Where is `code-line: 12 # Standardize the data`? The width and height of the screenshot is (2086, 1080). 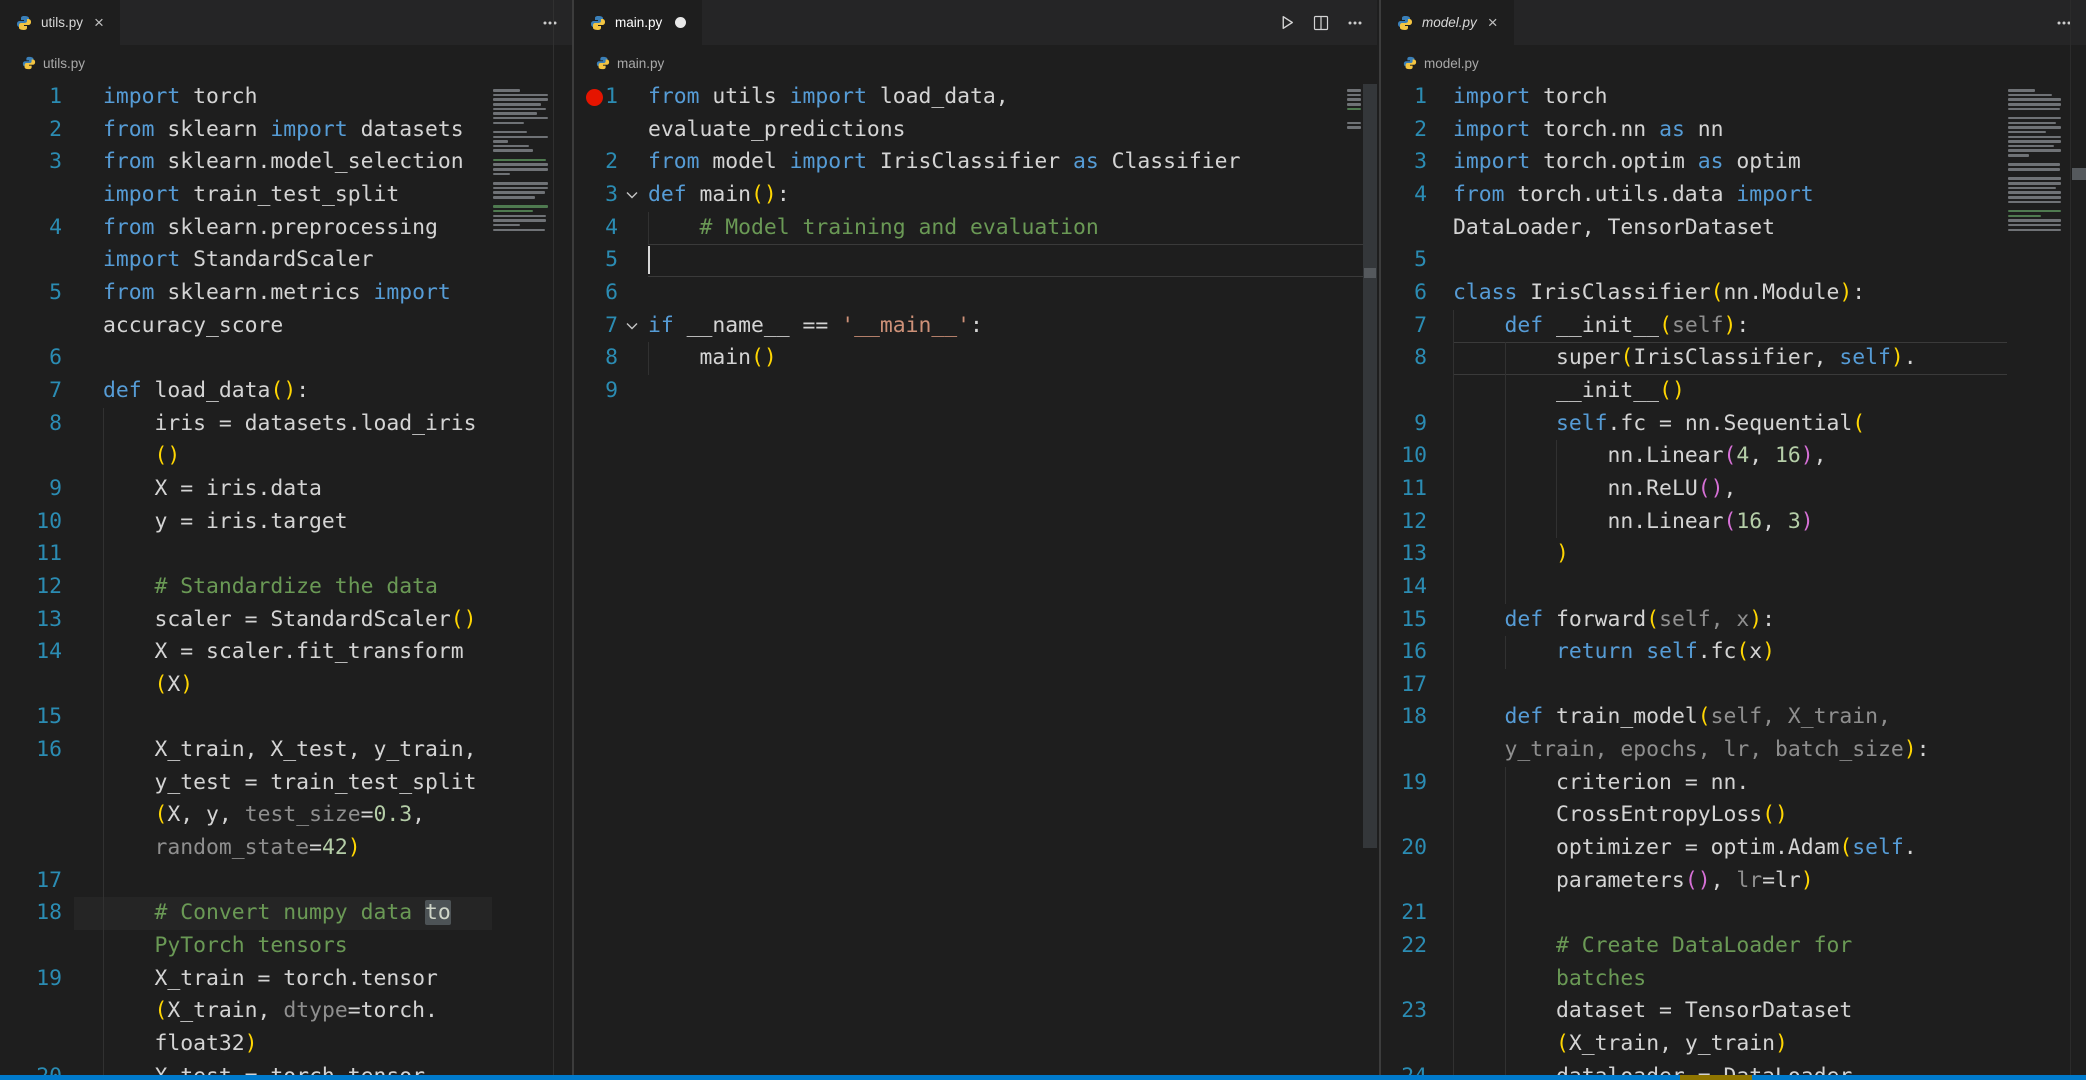
code-line: 12 # Standardize the data is located at coordinates (286, 587).